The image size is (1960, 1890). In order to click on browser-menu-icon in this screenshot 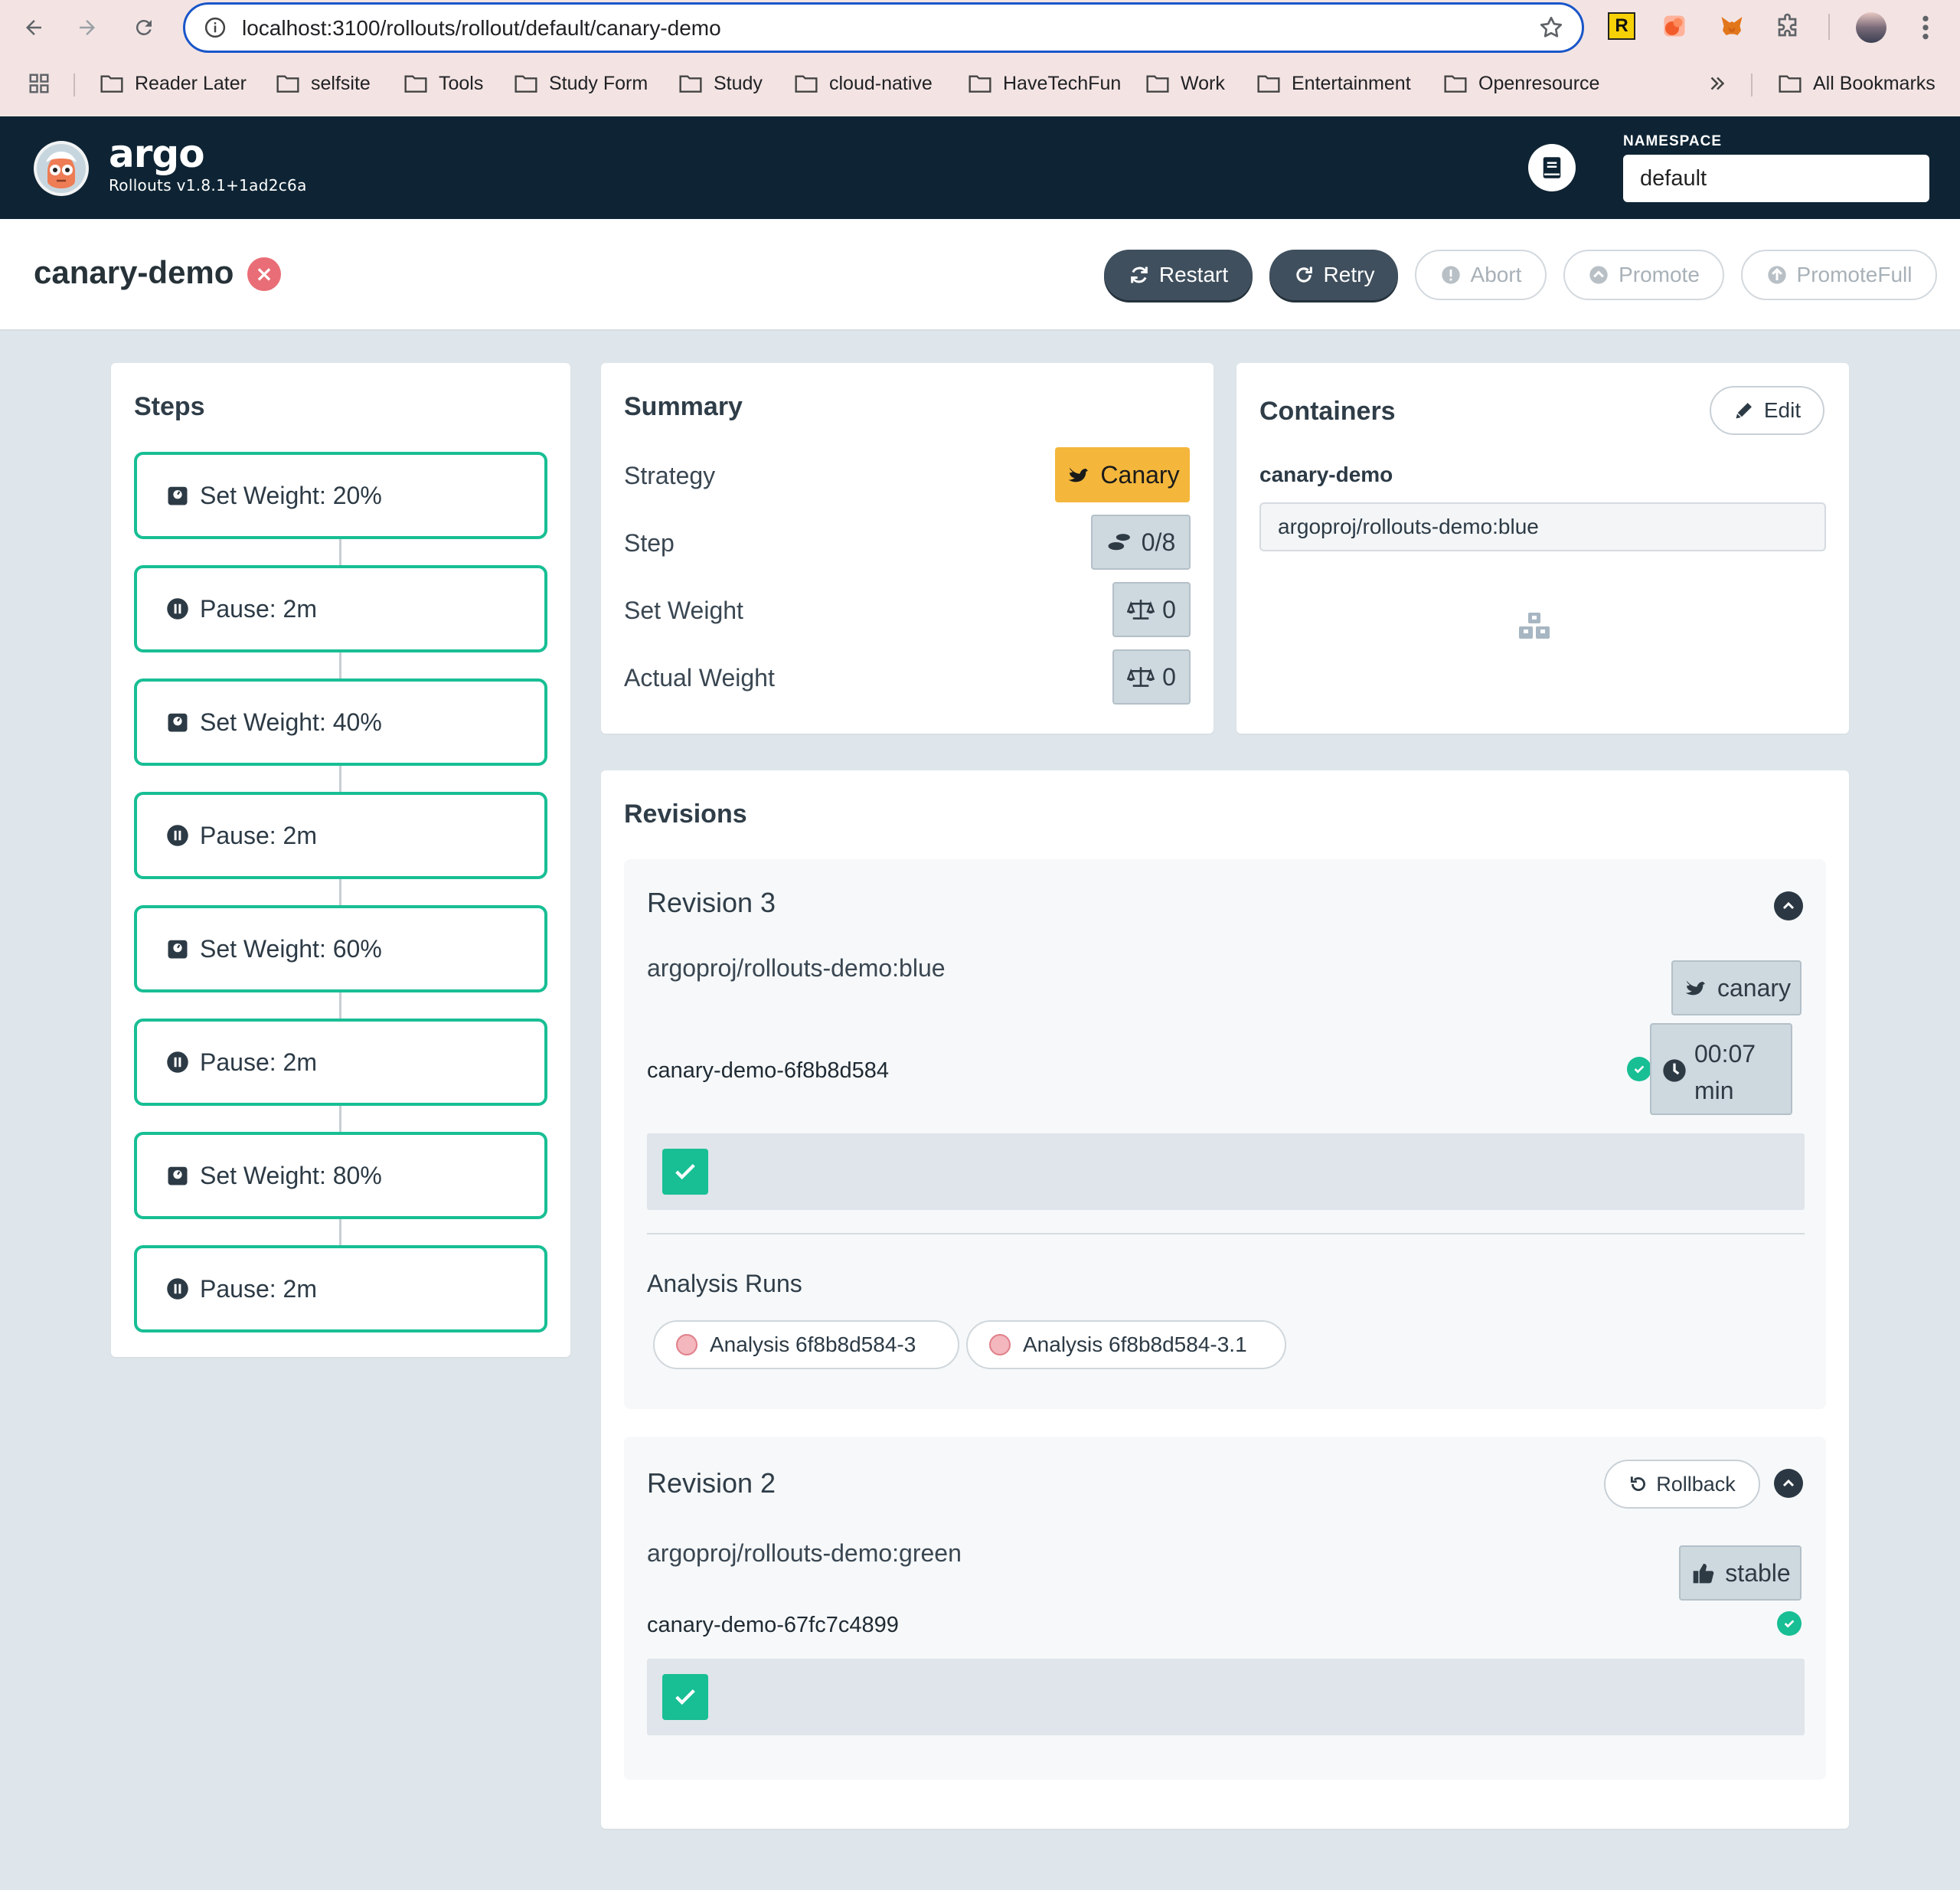, I will do `click(1925, 27)`.